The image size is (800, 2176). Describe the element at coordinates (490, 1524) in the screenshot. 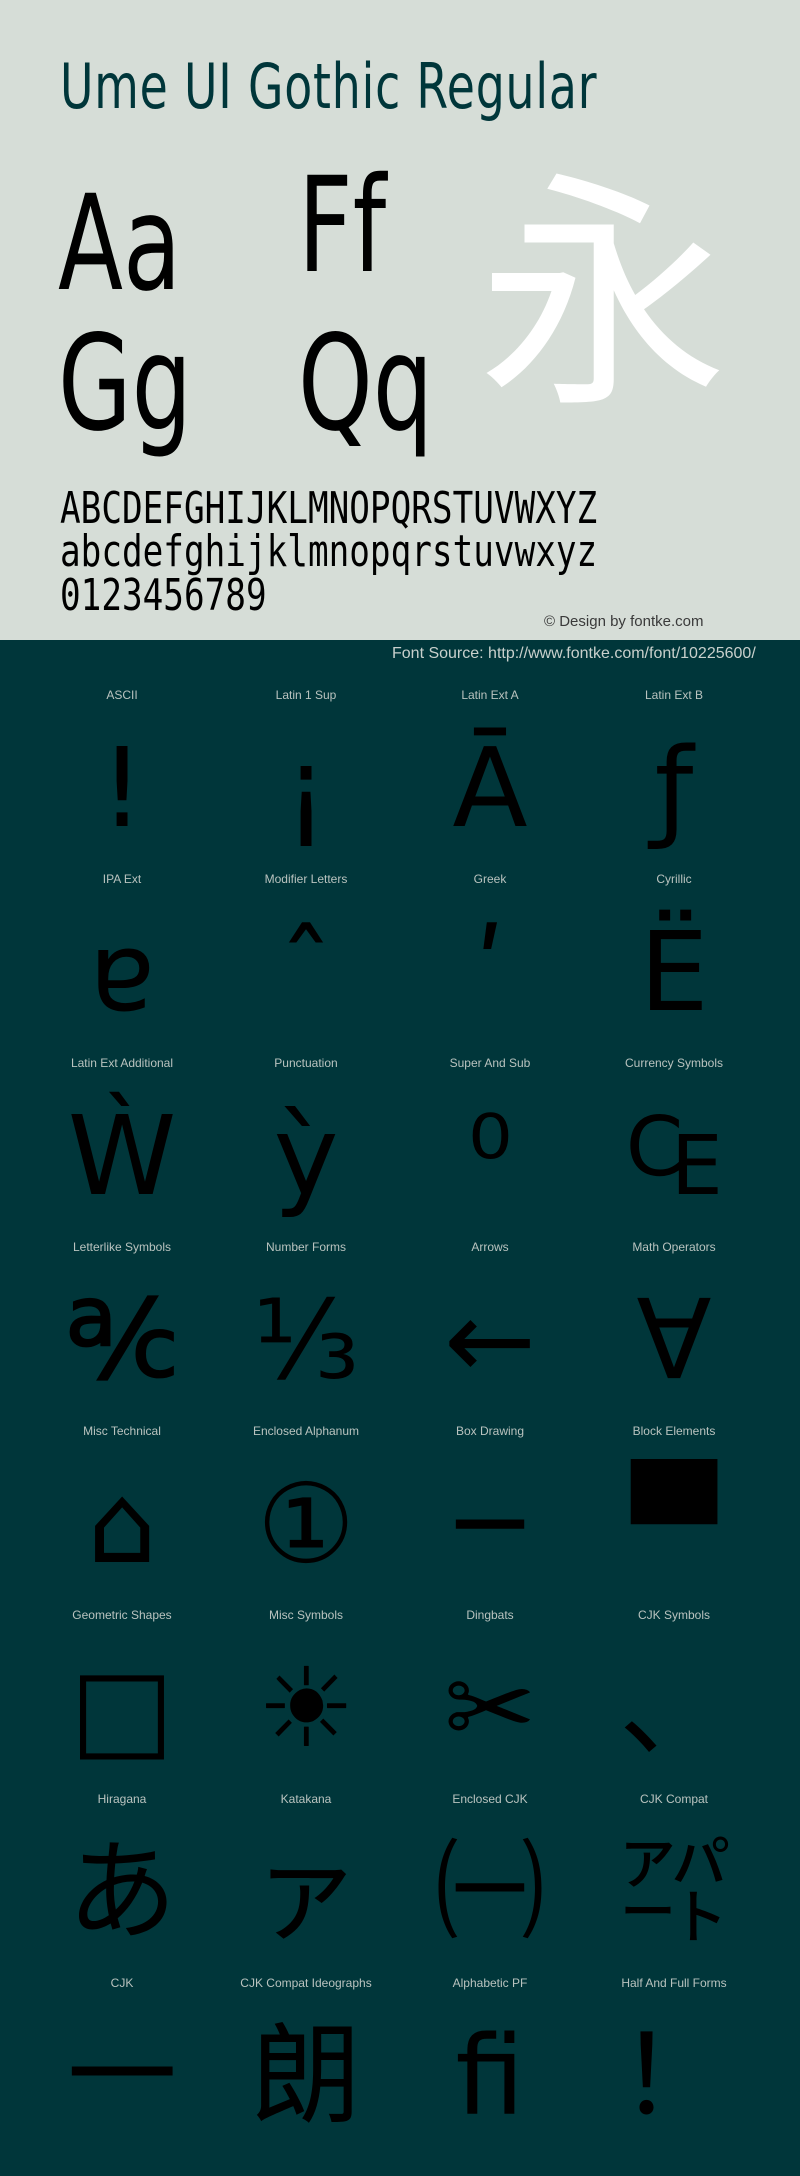

I see `block-sample-glyph: ─` at that location.